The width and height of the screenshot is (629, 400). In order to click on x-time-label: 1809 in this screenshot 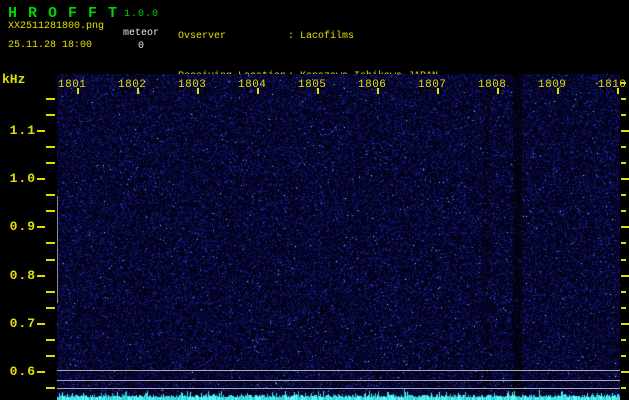, I will do `click(552, 85)`.